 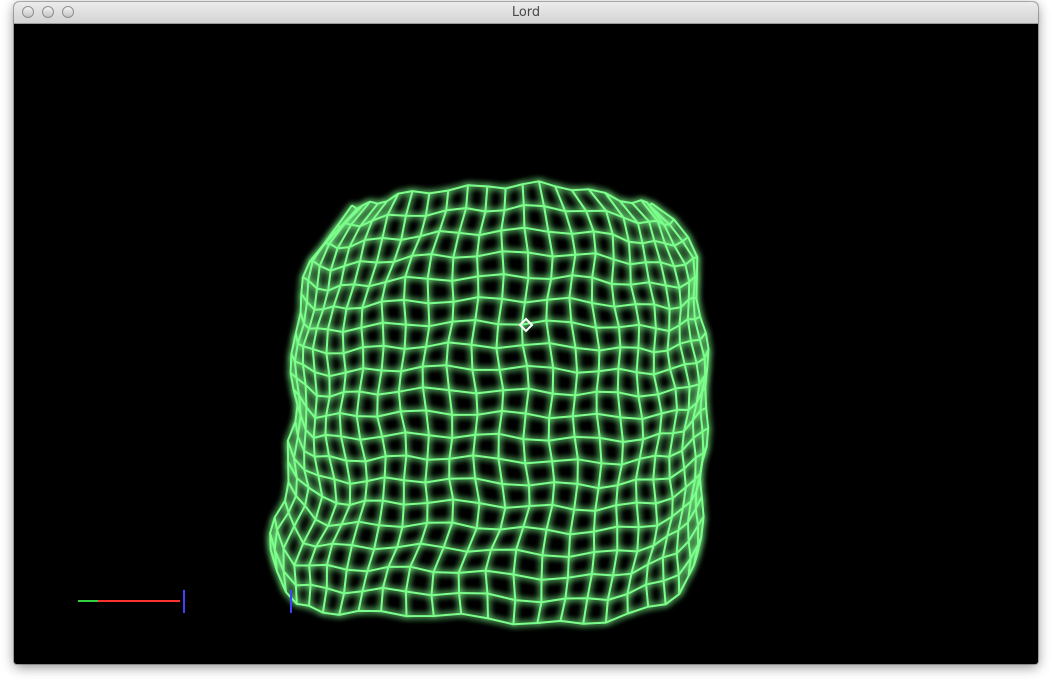 What do you see at coordinates (185, 601) in the screenshot?
I see `axis-gizmo` at bounding box center [185, 601].